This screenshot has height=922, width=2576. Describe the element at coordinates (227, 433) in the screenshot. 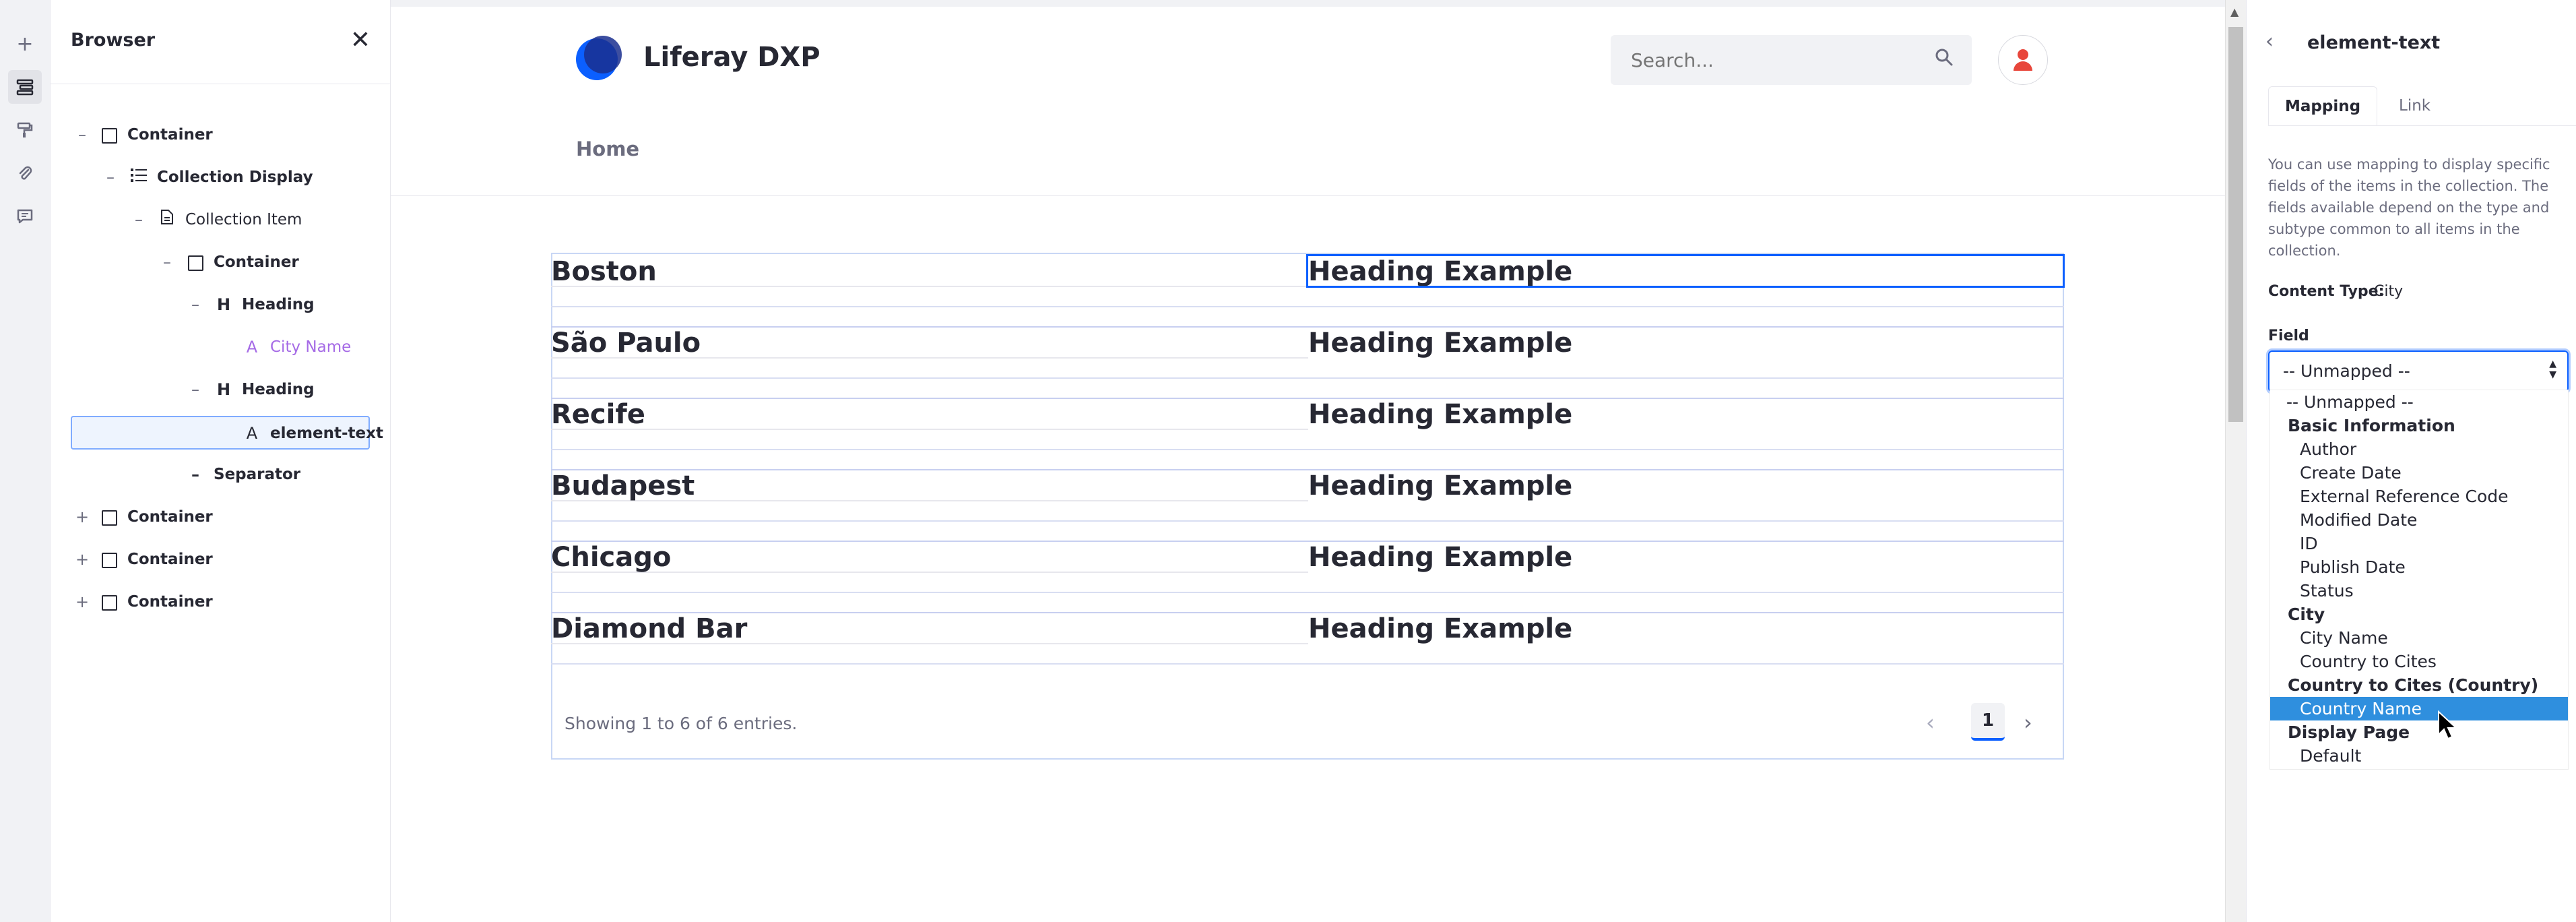

I see `tree-item-element-text-selected: A element-text` at that location.